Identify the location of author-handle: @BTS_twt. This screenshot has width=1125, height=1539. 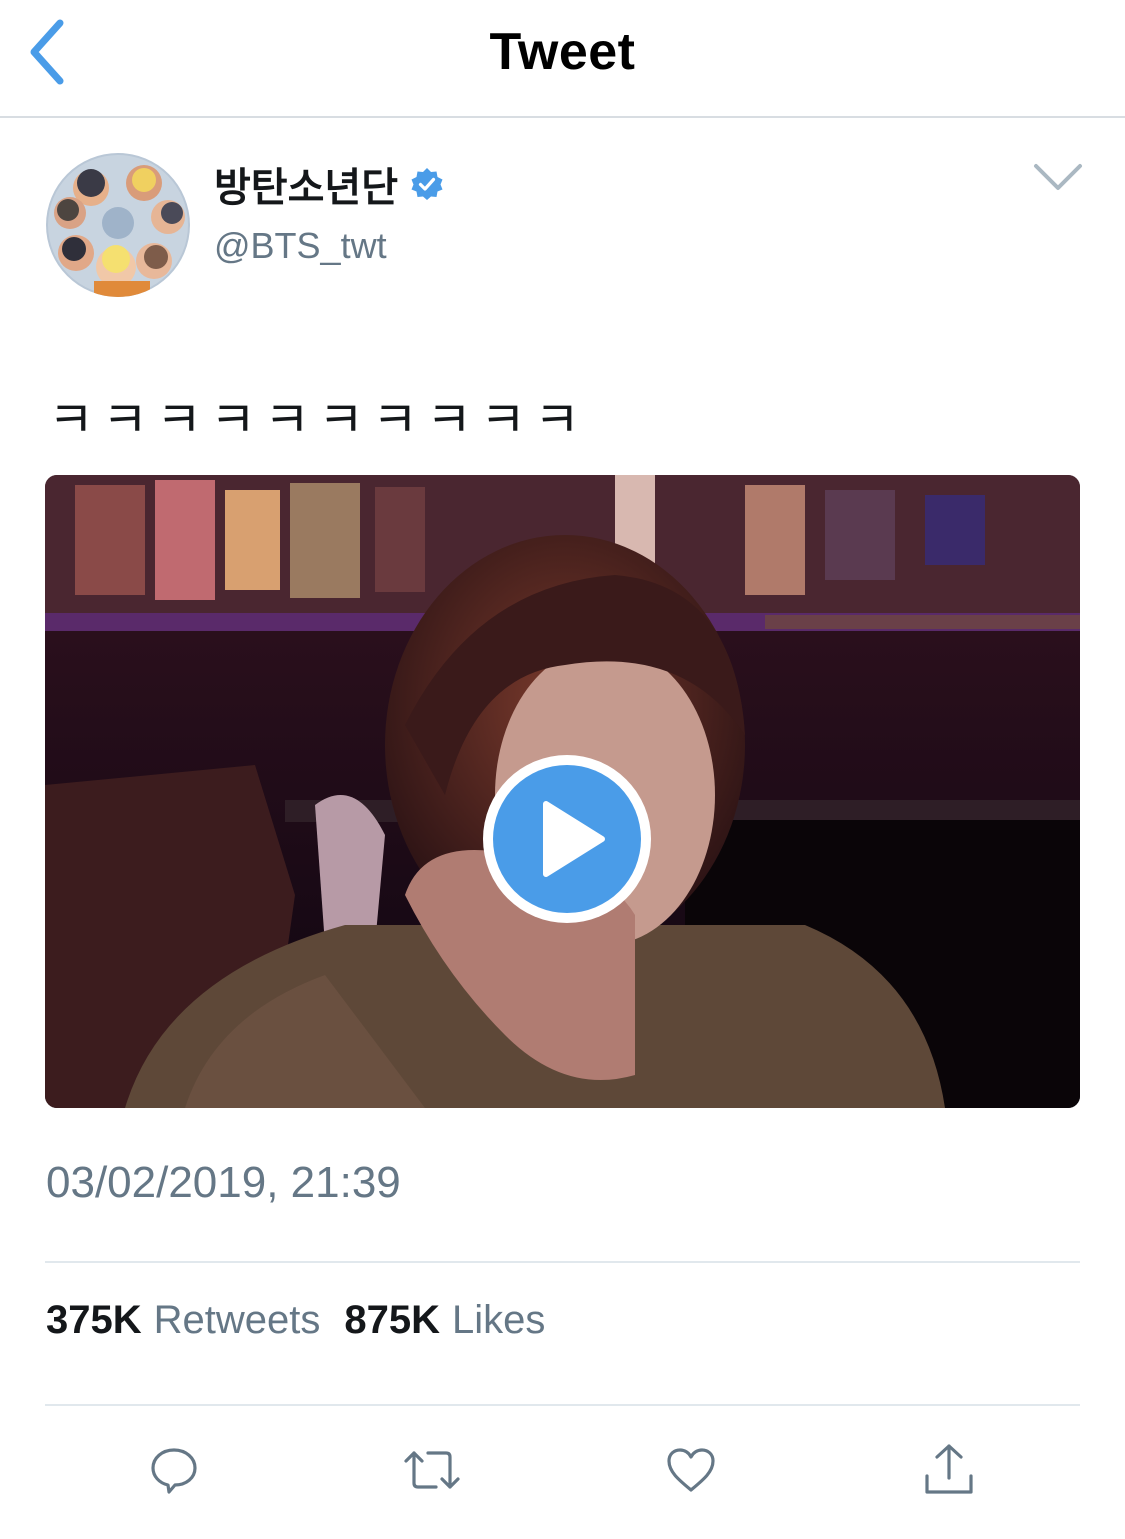
(300, 246).